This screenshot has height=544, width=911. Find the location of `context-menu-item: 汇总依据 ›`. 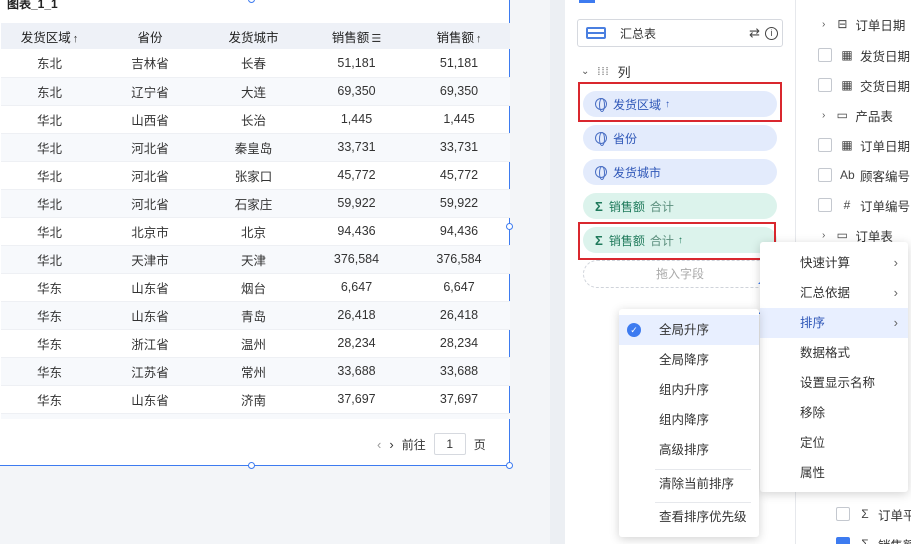

context-menu-item: 汇总依据 › is located at coordinates (834, 293).